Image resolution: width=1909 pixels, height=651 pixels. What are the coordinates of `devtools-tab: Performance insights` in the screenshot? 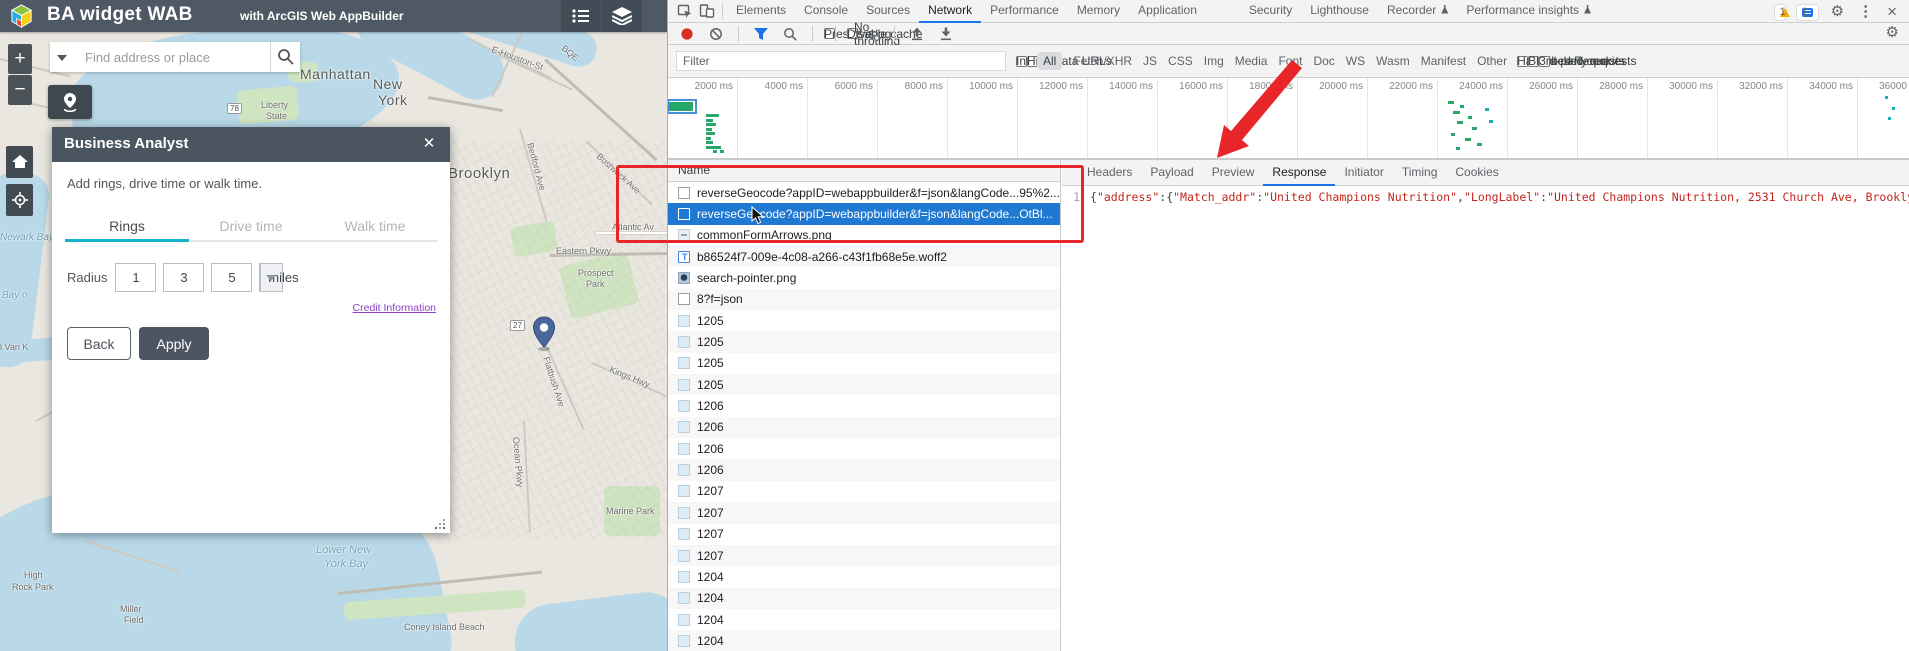 It's located at (1528, 11).